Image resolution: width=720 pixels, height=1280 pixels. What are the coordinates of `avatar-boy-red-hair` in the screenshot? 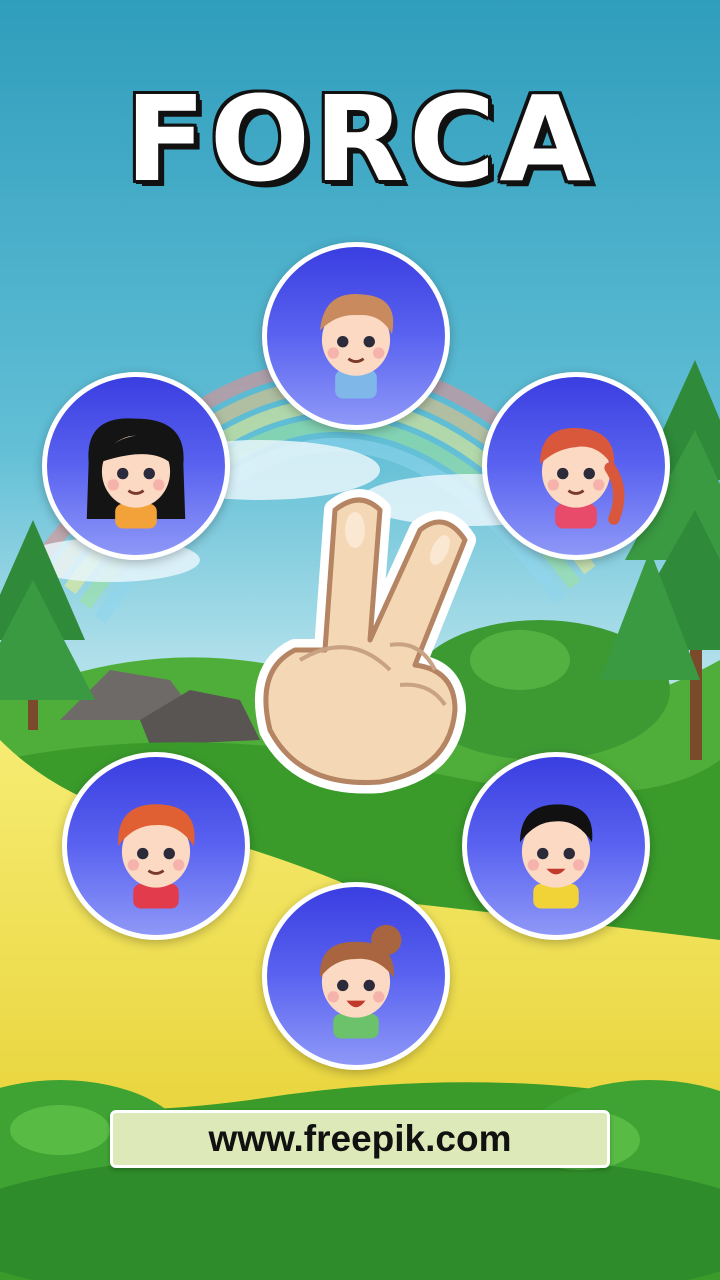 It's located at (156, 846).